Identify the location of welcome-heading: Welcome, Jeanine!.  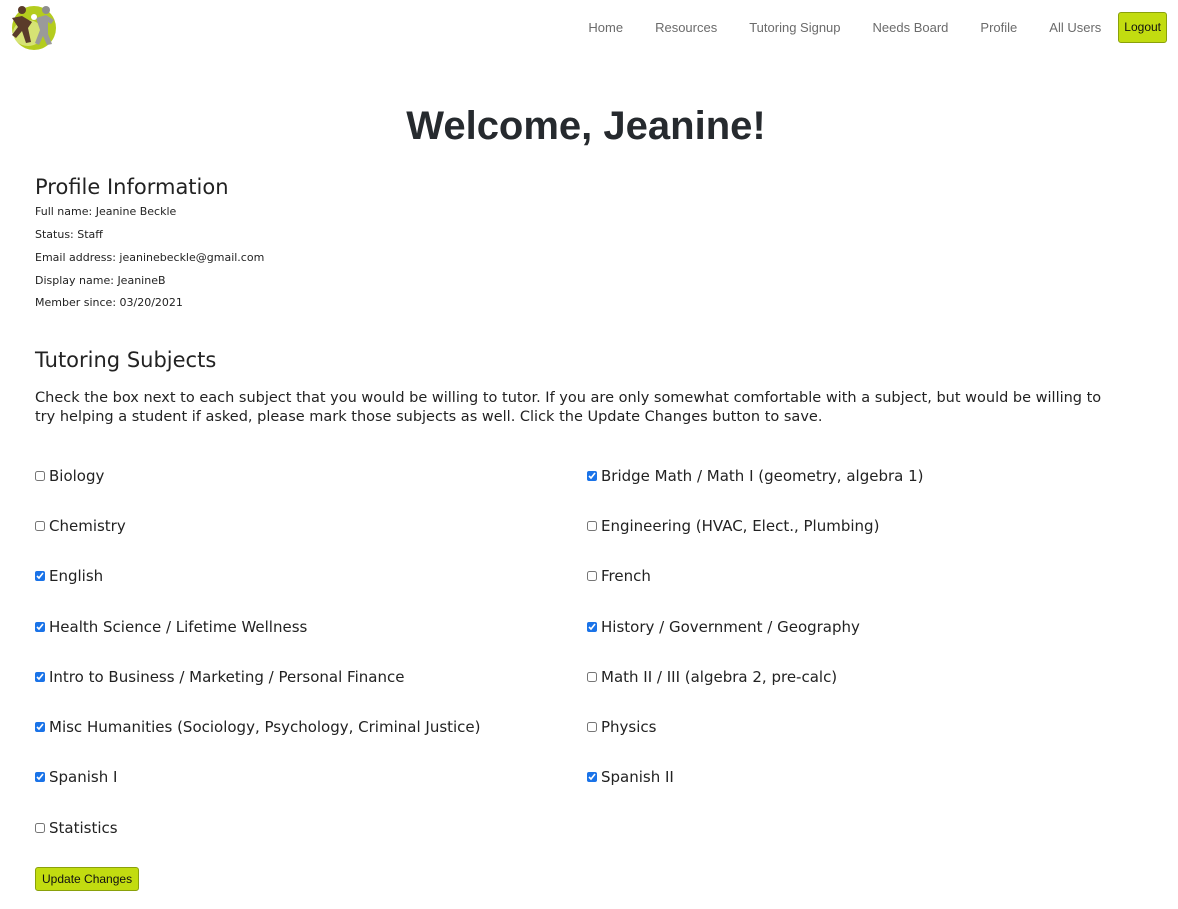
(586, 126).